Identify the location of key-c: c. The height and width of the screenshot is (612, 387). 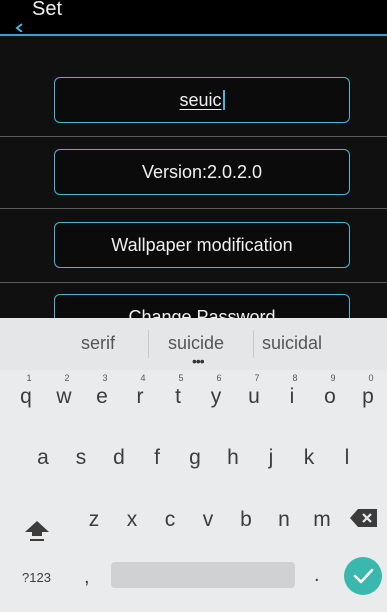
(170, 520).